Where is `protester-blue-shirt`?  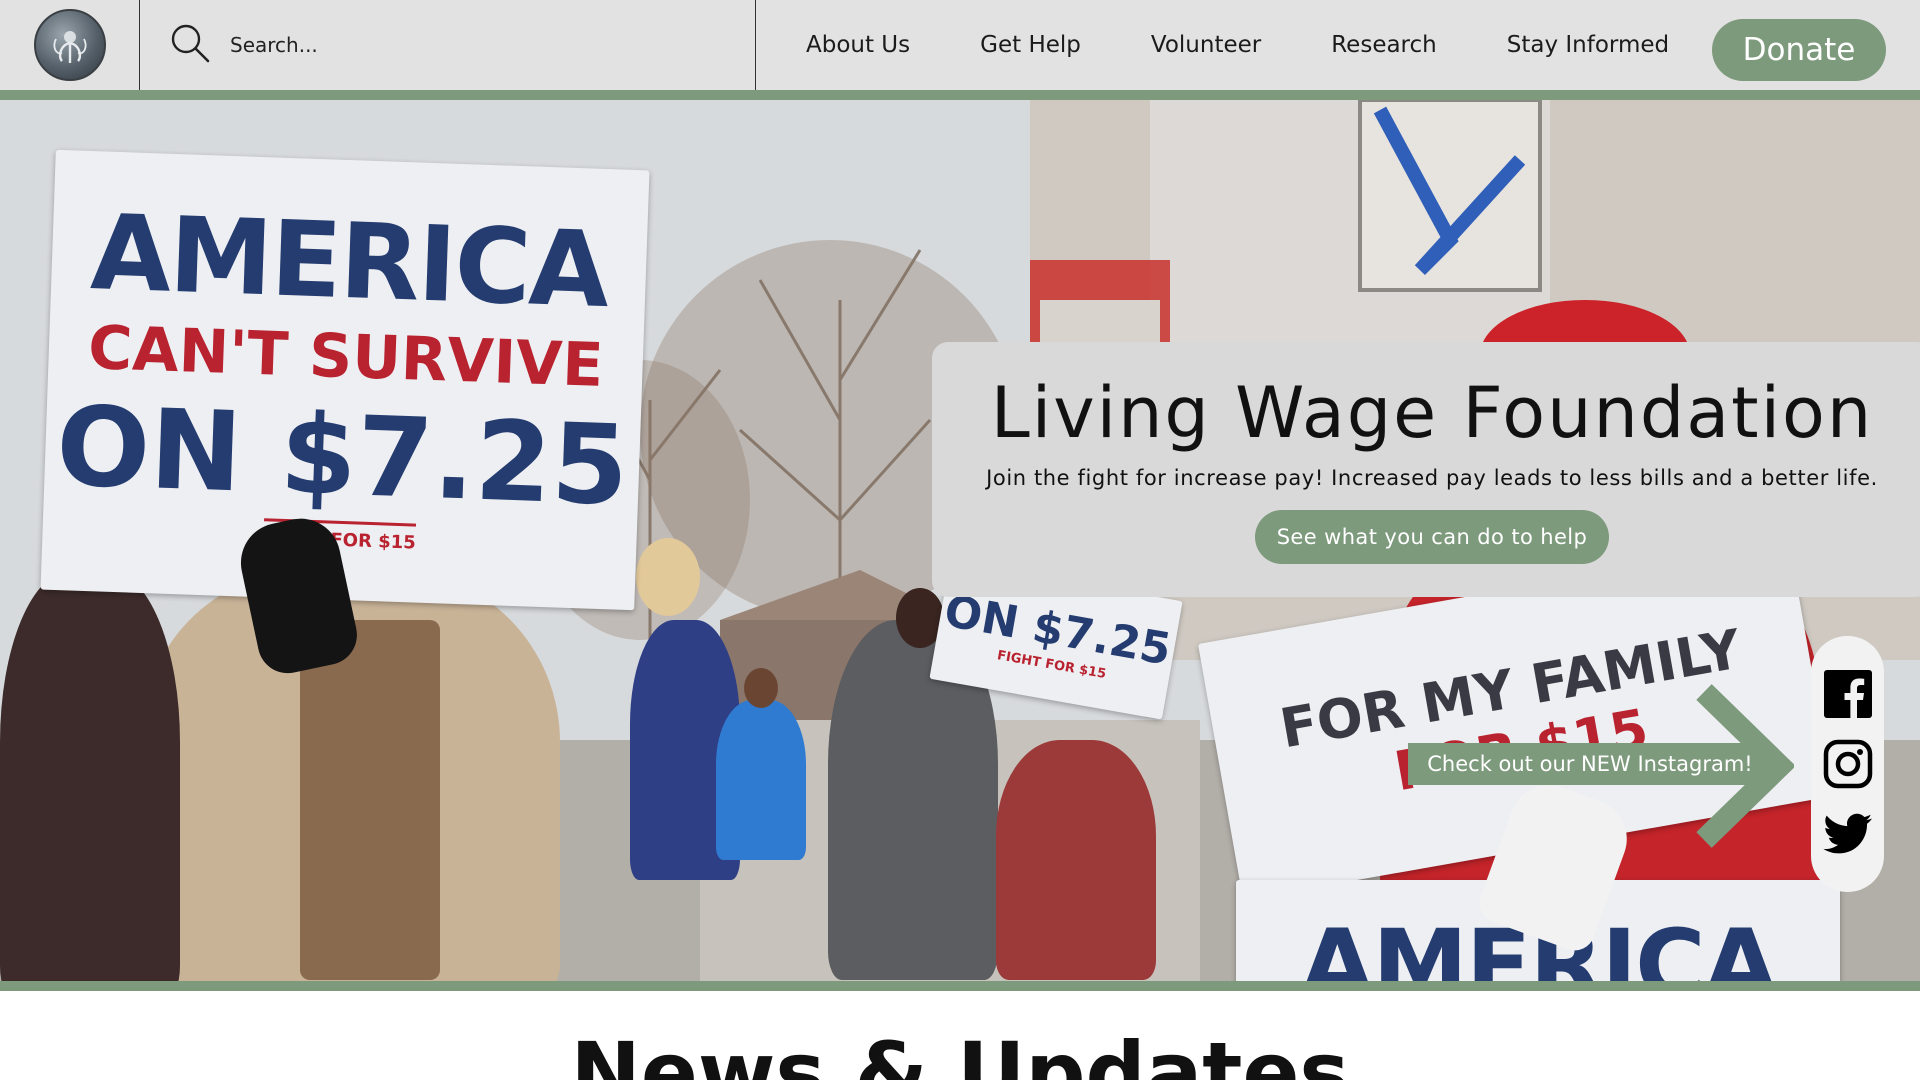
protester-blue-shirt is located at coordinates (761, 780).